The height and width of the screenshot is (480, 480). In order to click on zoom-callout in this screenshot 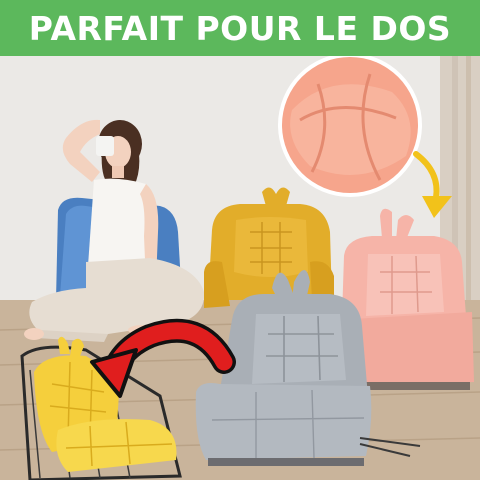, I will do `click(350, 126)`.